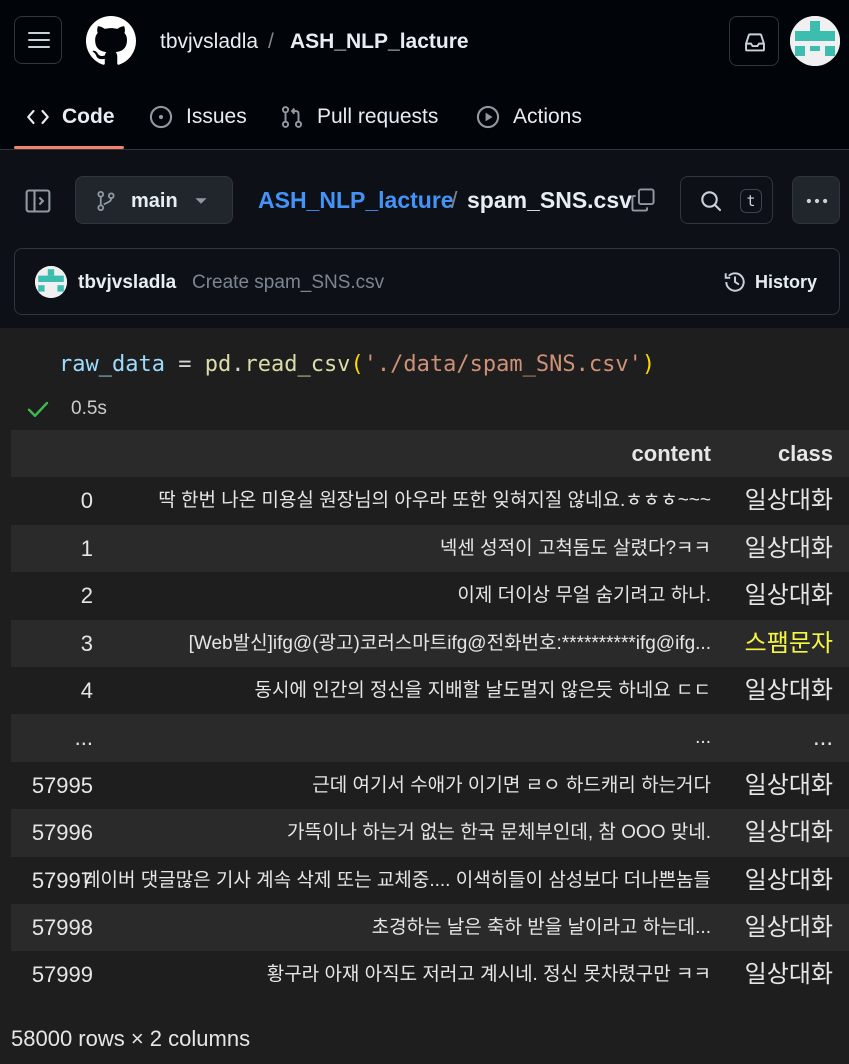 The image size is (849, 1064). Describe the element at coordinates (356, 200) in the screenshot. I see `path-repo-link: ASH_NLP_lacture` at that location.